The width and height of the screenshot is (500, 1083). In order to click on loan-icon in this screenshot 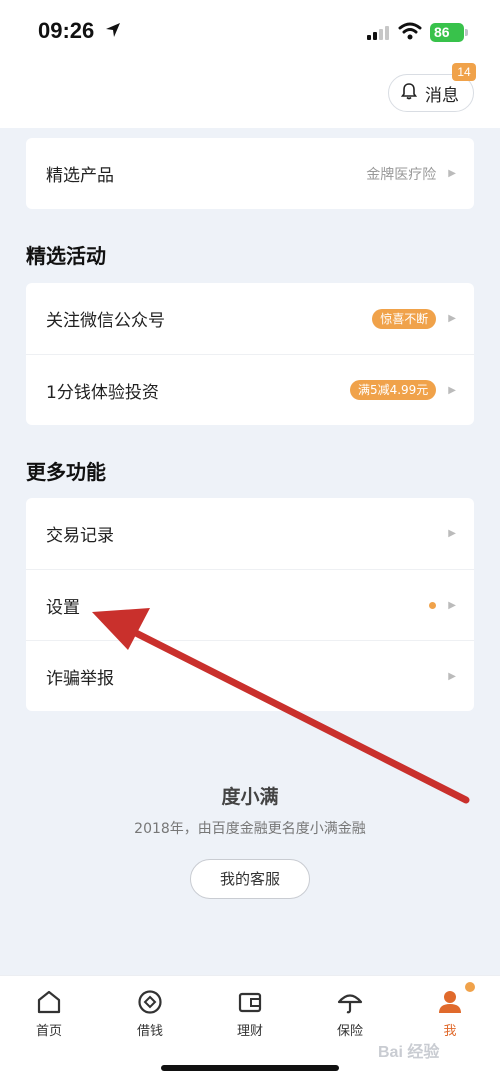, I will do `click(150, 1002)`.